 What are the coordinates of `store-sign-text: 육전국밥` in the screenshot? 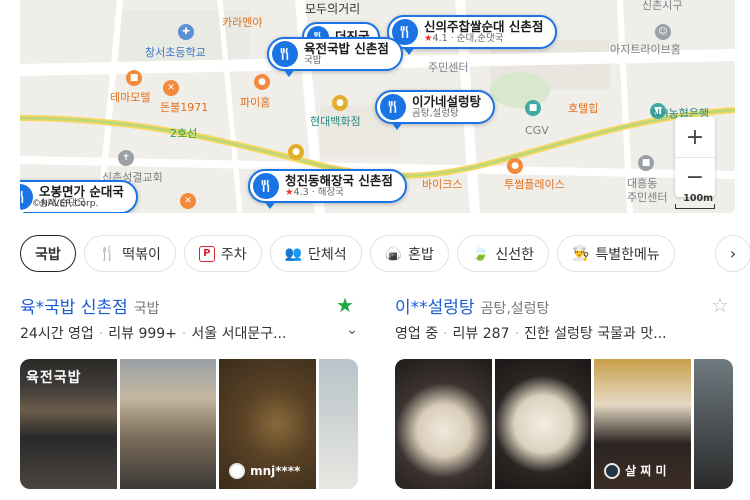 It's located at (54, 378).